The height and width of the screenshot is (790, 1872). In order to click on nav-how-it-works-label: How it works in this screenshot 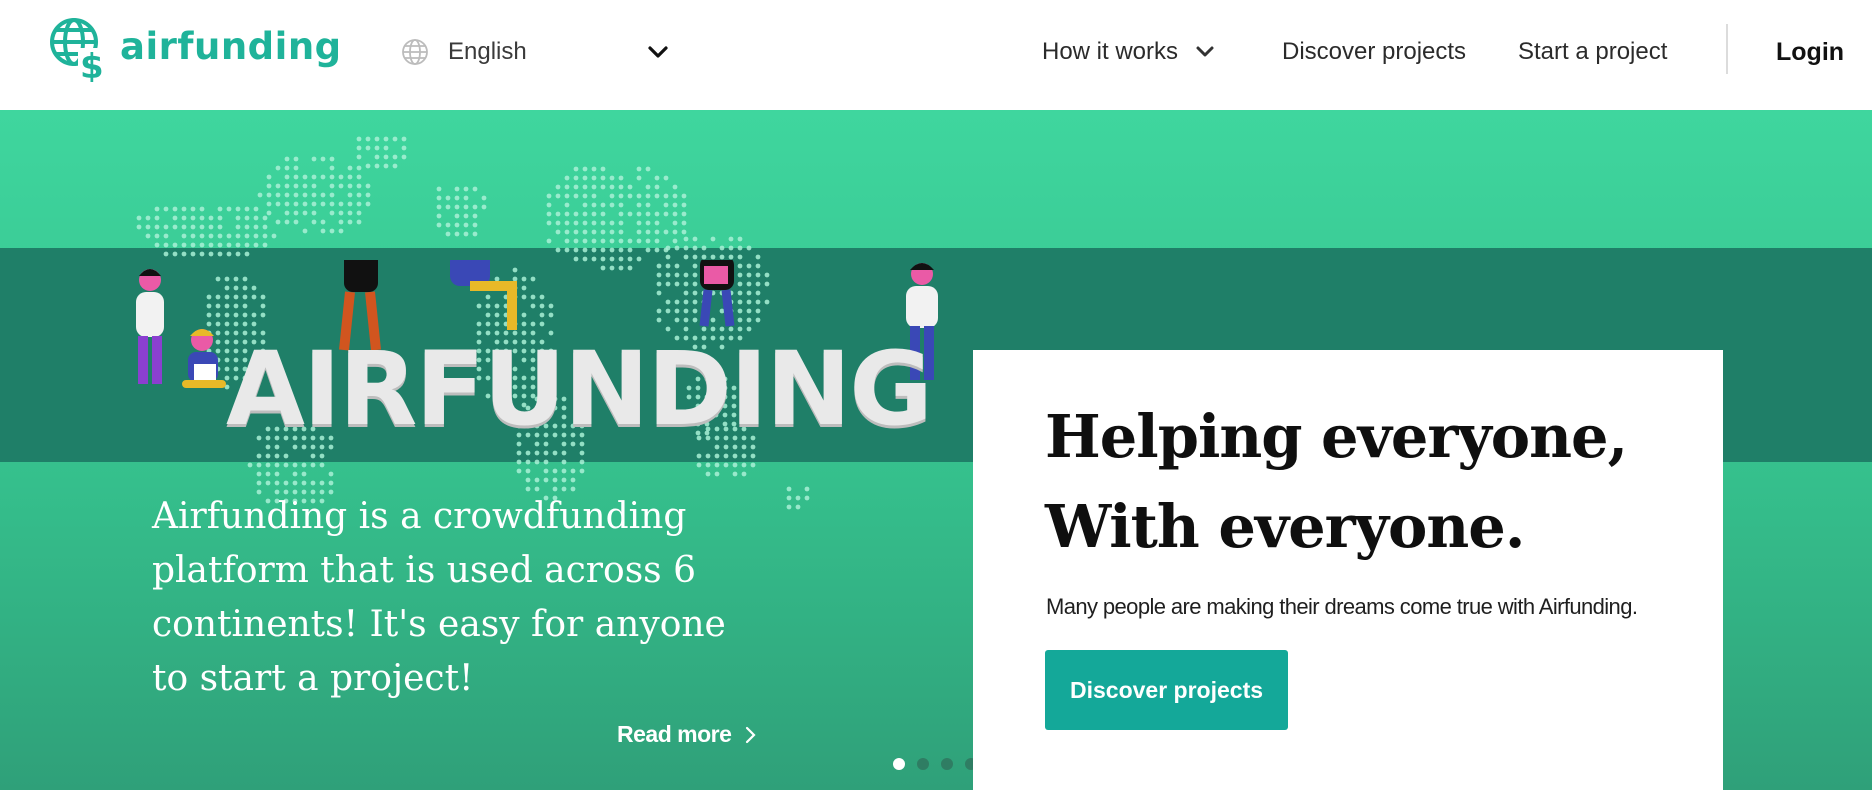, I will do `click(1110, 51)`.